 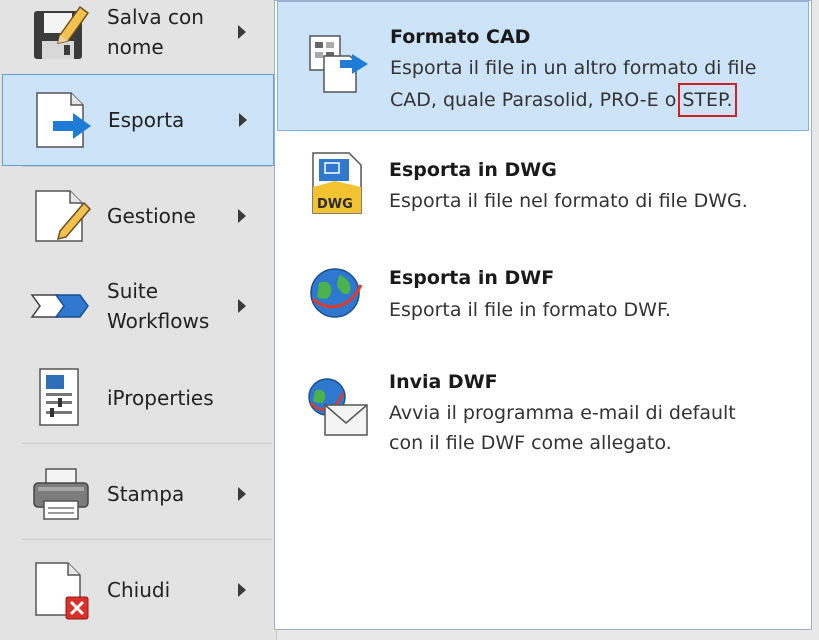 What do you see at coordinates (562, 413) in the screenshot?
I see `description-line: Avvia il programma e-mail di default` at bounding box center [562, 413].